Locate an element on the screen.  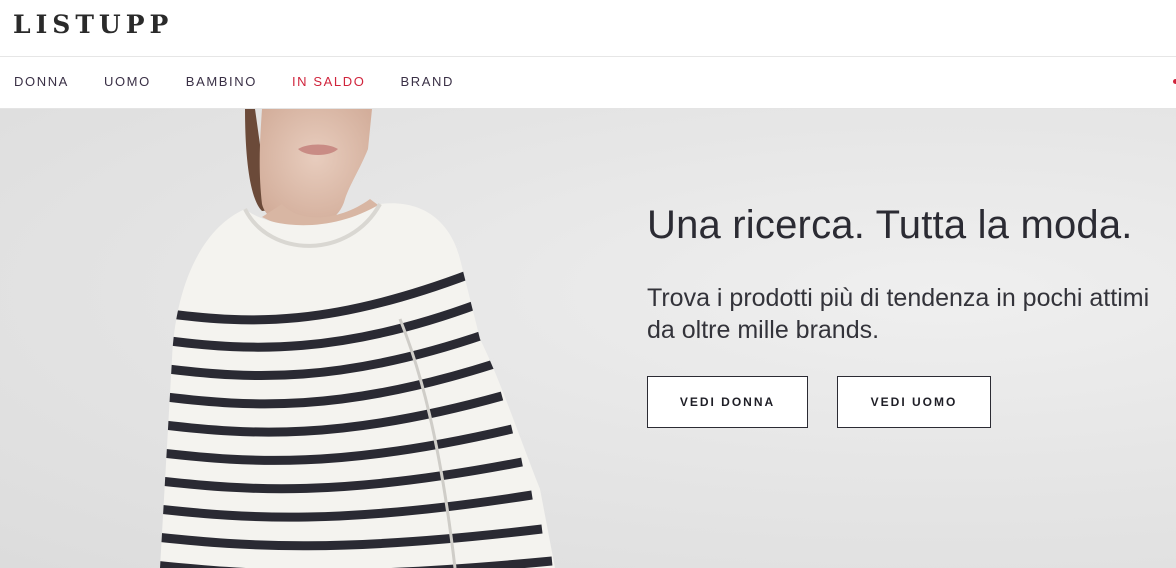
hero-headline: Una ricerca. Tutta la moda. is located at coordinates (890, 225).